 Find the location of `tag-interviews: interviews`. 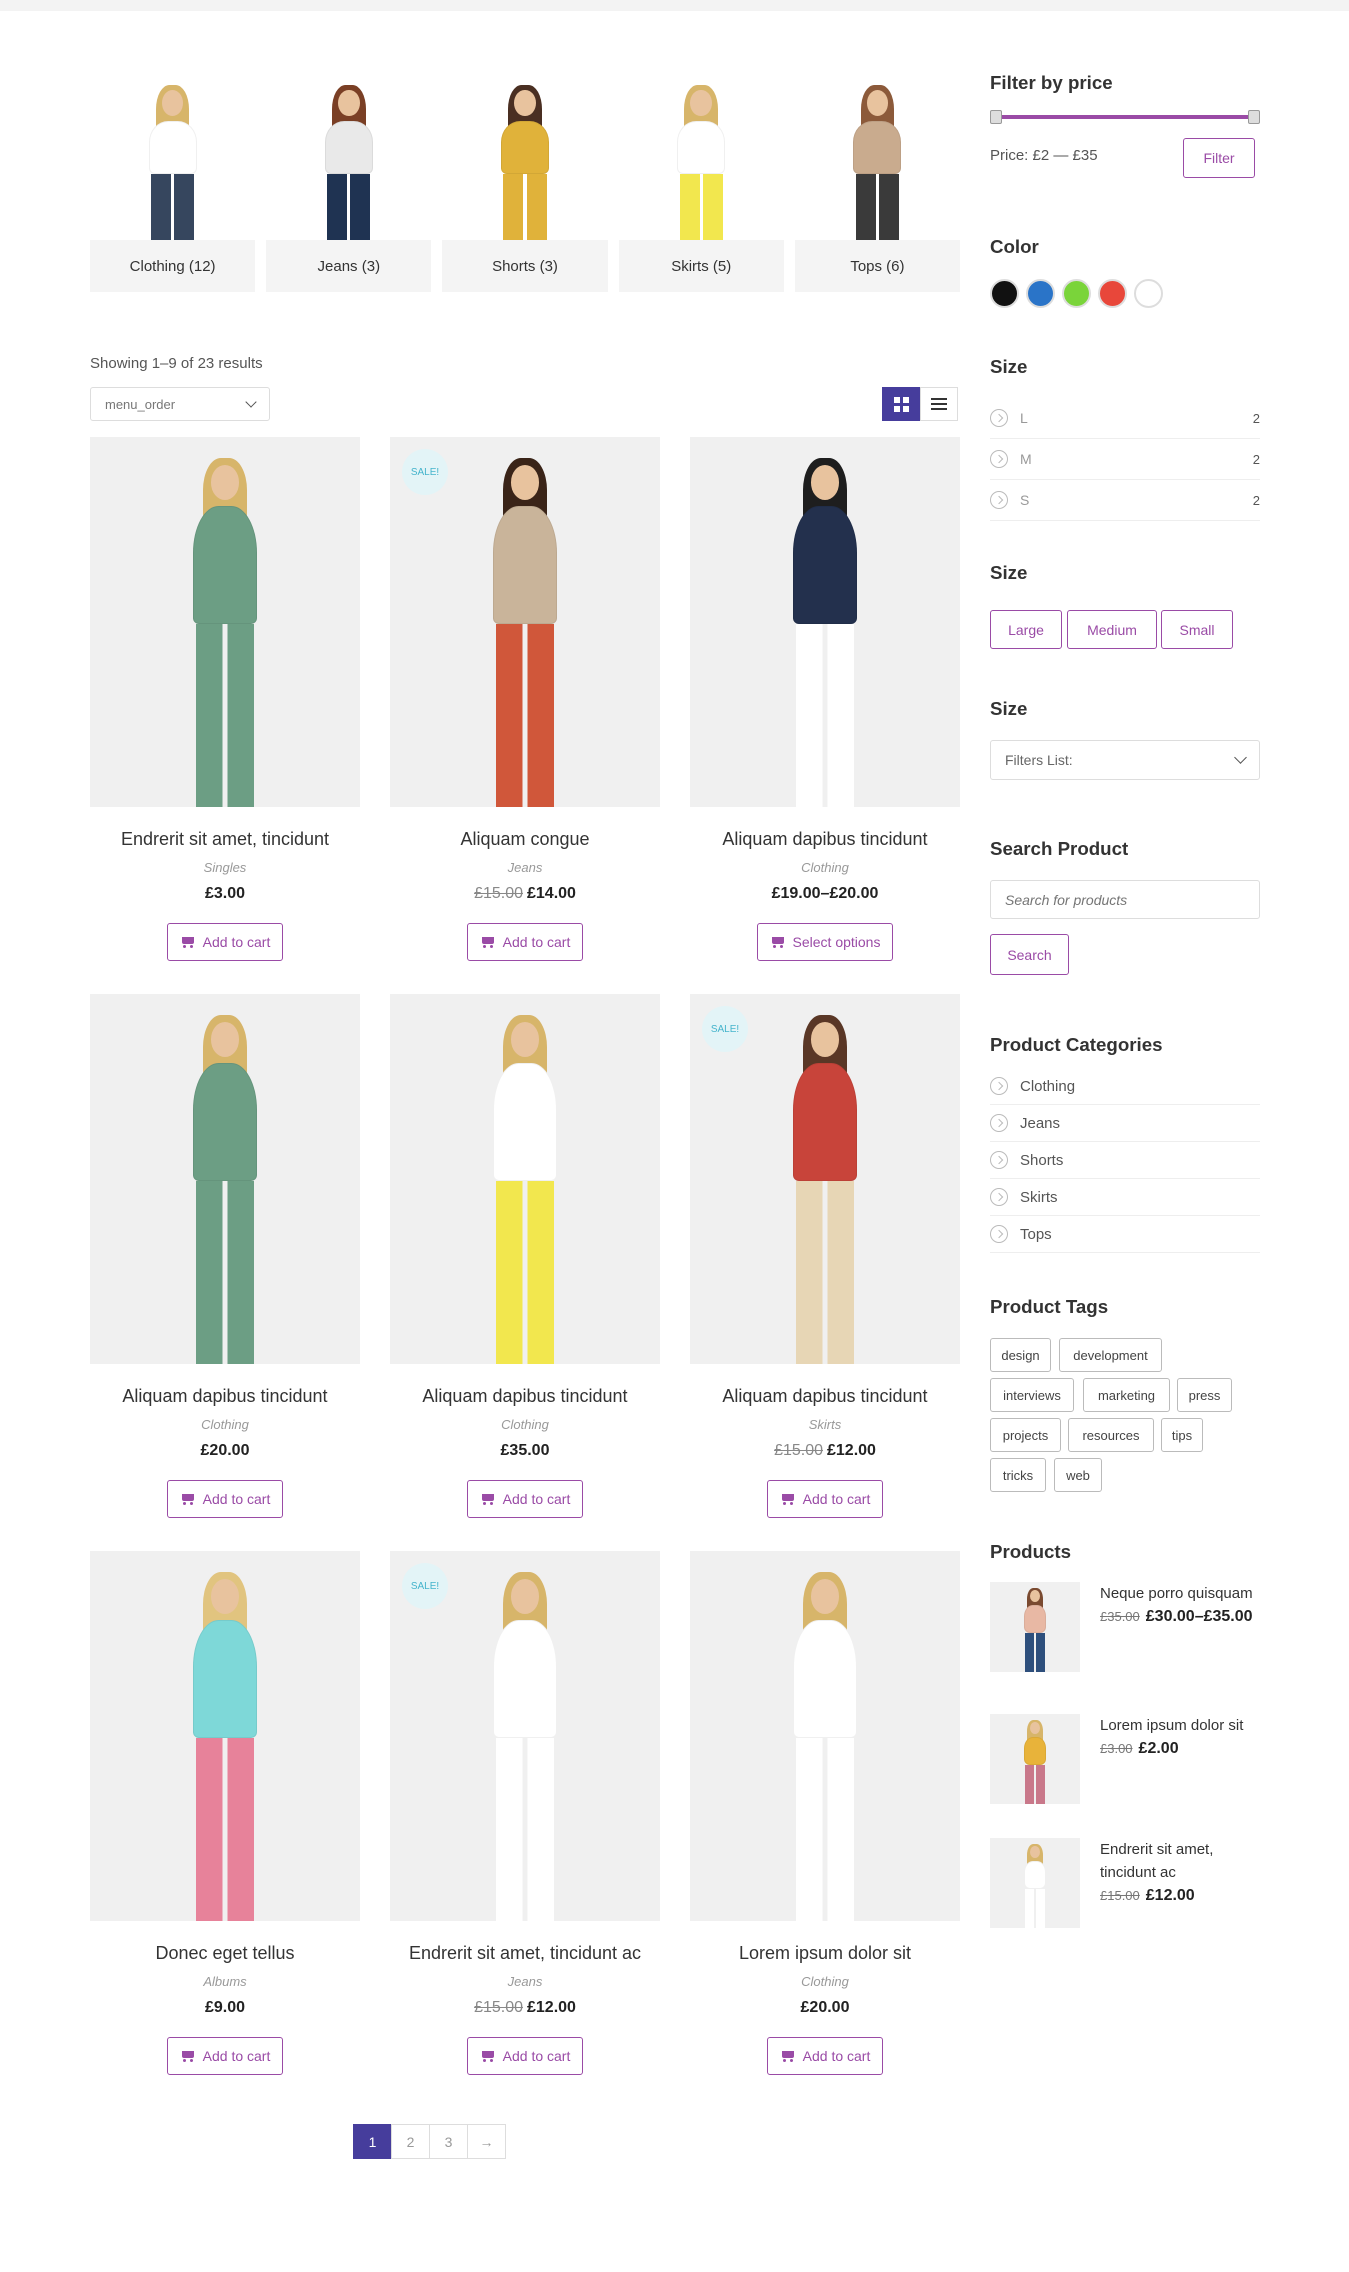

tag-interviews: interviews is located at coordinates (1032, 1395).